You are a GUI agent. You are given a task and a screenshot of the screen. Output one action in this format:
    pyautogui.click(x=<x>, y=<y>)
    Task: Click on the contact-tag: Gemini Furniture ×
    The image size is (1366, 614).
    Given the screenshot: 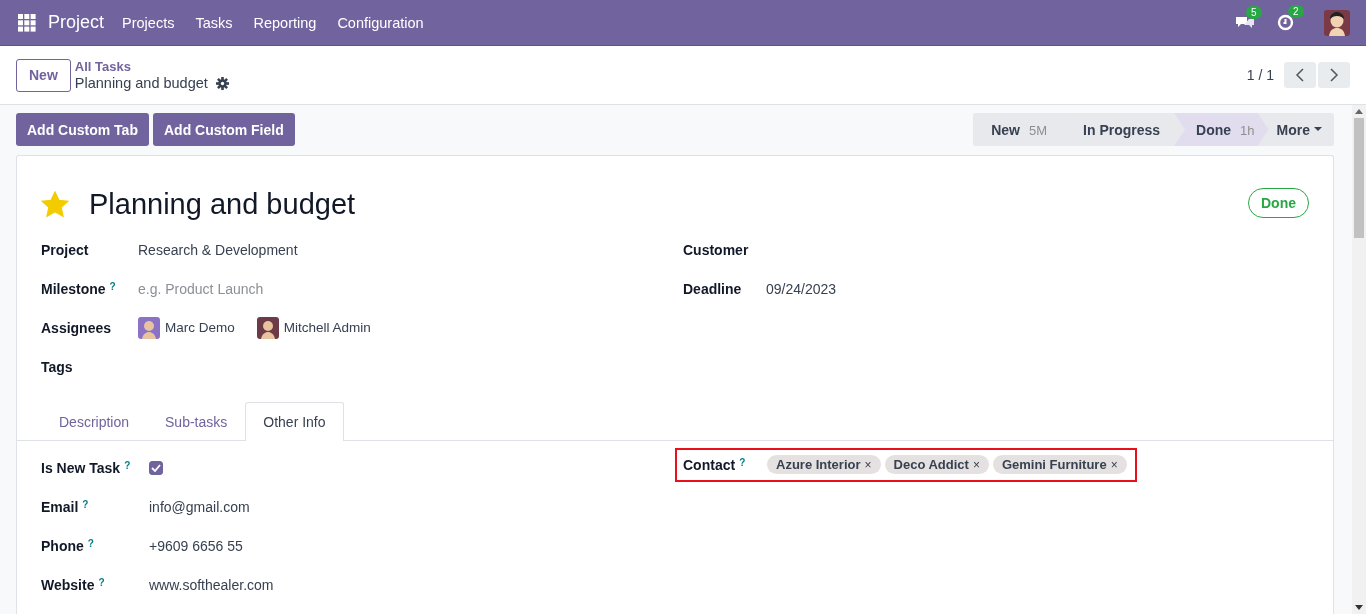 What is the action you would take?
    pyautogui.click(x=1059, y=464)
    